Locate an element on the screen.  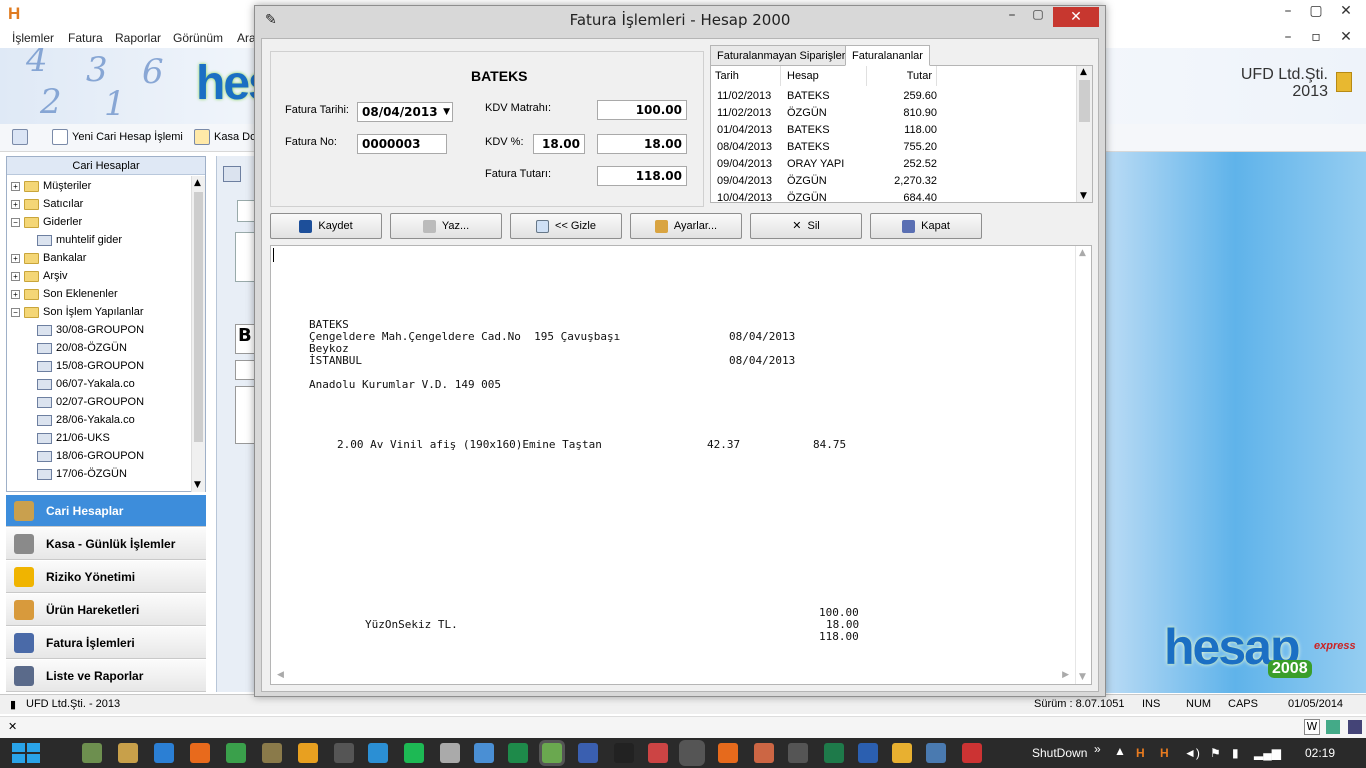
star-app-icon is located at coordinates (624, 753).